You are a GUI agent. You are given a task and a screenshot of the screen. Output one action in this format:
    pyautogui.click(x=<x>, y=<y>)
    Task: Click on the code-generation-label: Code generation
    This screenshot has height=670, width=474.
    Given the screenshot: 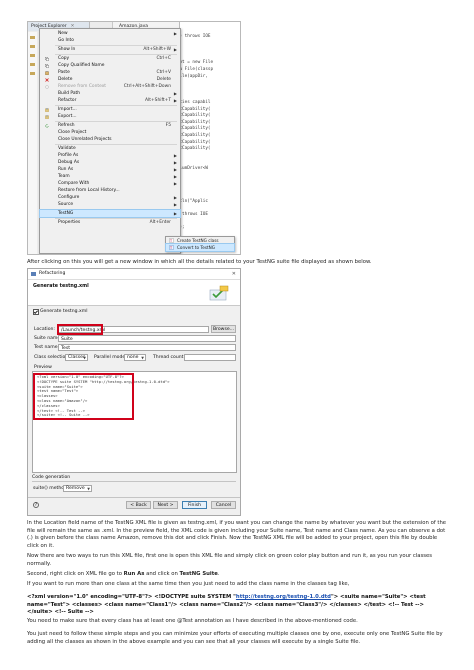 What is the action you would take?
    pyautogui.click(x=51, y=477)
    